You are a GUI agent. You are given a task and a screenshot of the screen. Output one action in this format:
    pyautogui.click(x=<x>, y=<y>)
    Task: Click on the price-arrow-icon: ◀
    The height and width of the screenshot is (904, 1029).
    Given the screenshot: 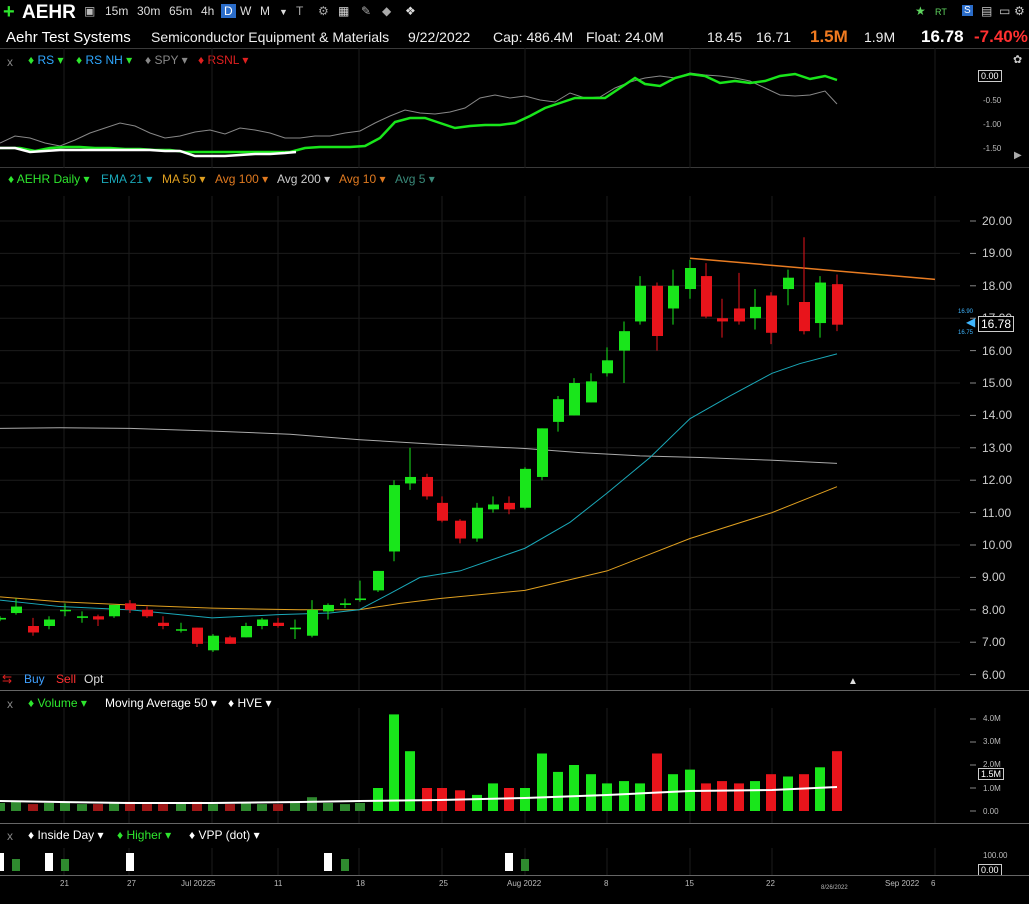 What is the action you would take?
    pyautogui.click(x=971, y=322)
    